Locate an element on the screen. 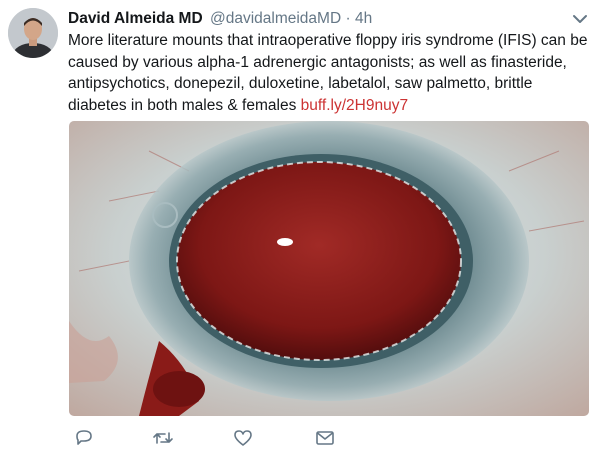 The image size is (600, 453). timestamp: 4h is located at coordinates (363, 18).